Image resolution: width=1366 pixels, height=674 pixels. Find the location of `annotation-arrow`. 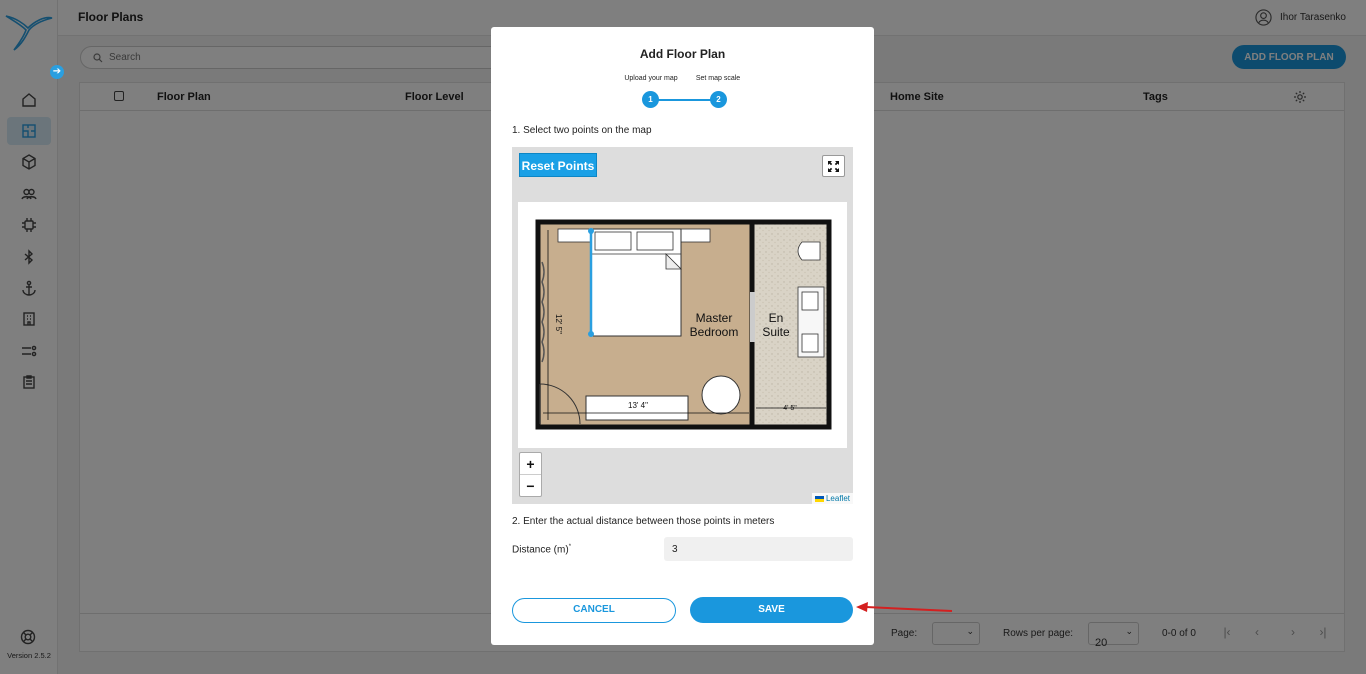

annotation-arrow is located at coordinates (904, 607).